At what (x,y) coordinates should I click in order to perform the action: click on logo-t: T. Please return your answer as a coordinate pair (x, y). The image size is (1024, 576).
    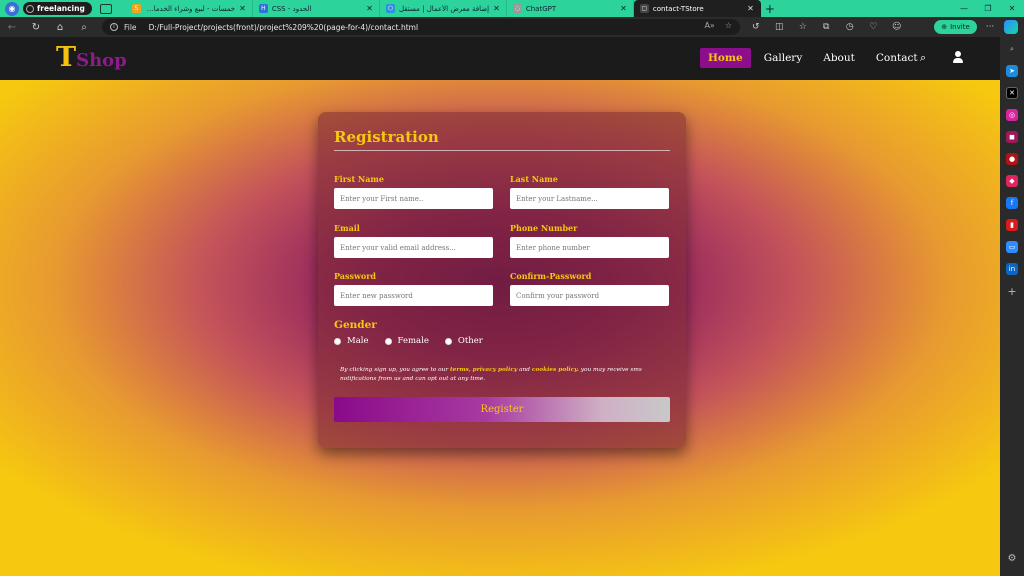
    Looking at the image, I should click on (66, 57).